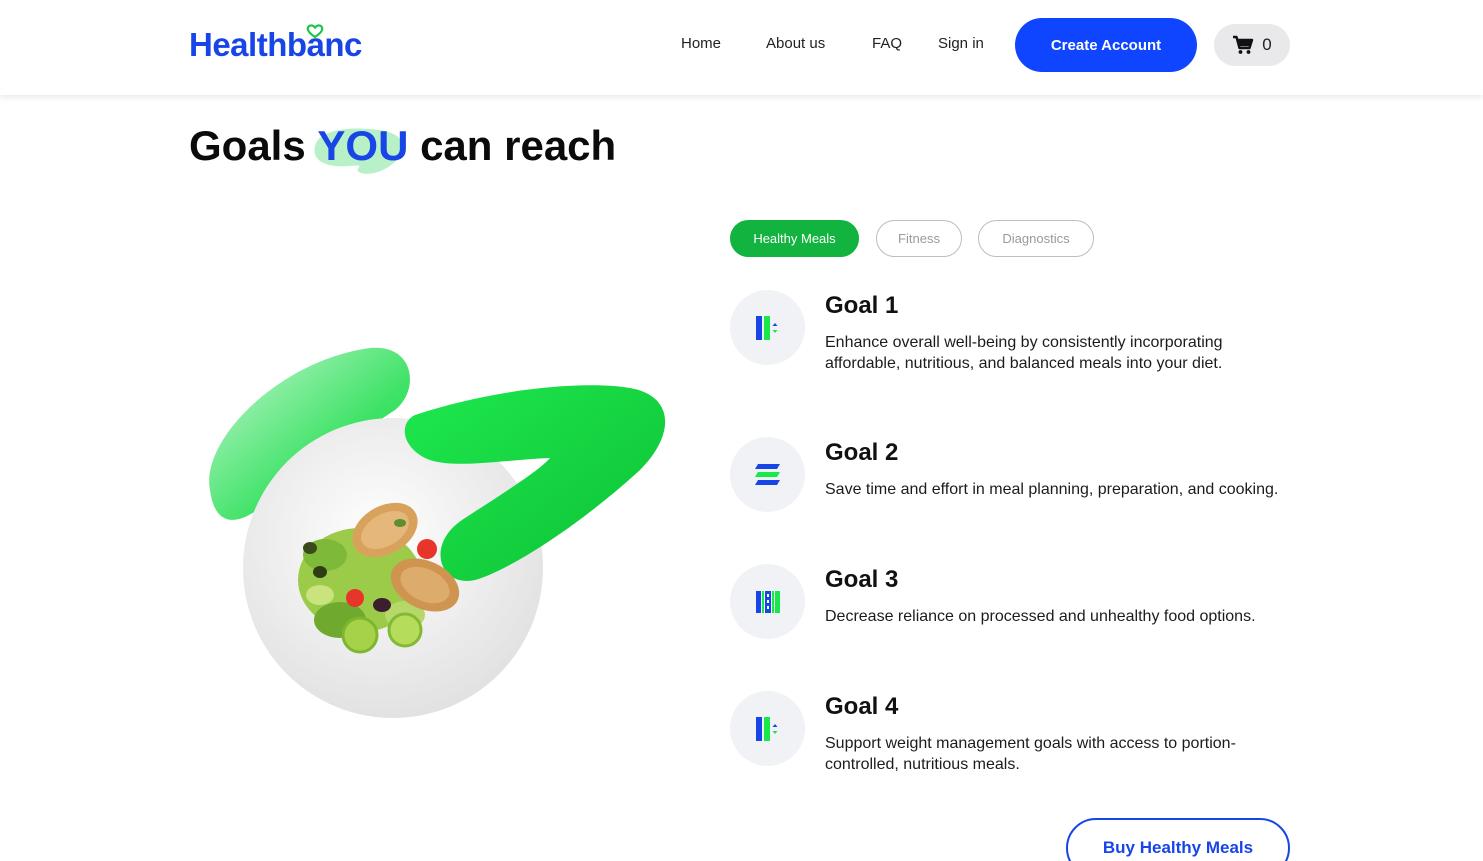 Image resolution: width=1483 pixels, height=861 pixels. Describe the element at coordinates (315, 31) in the screenshot. I see `heart-icon` at that location.